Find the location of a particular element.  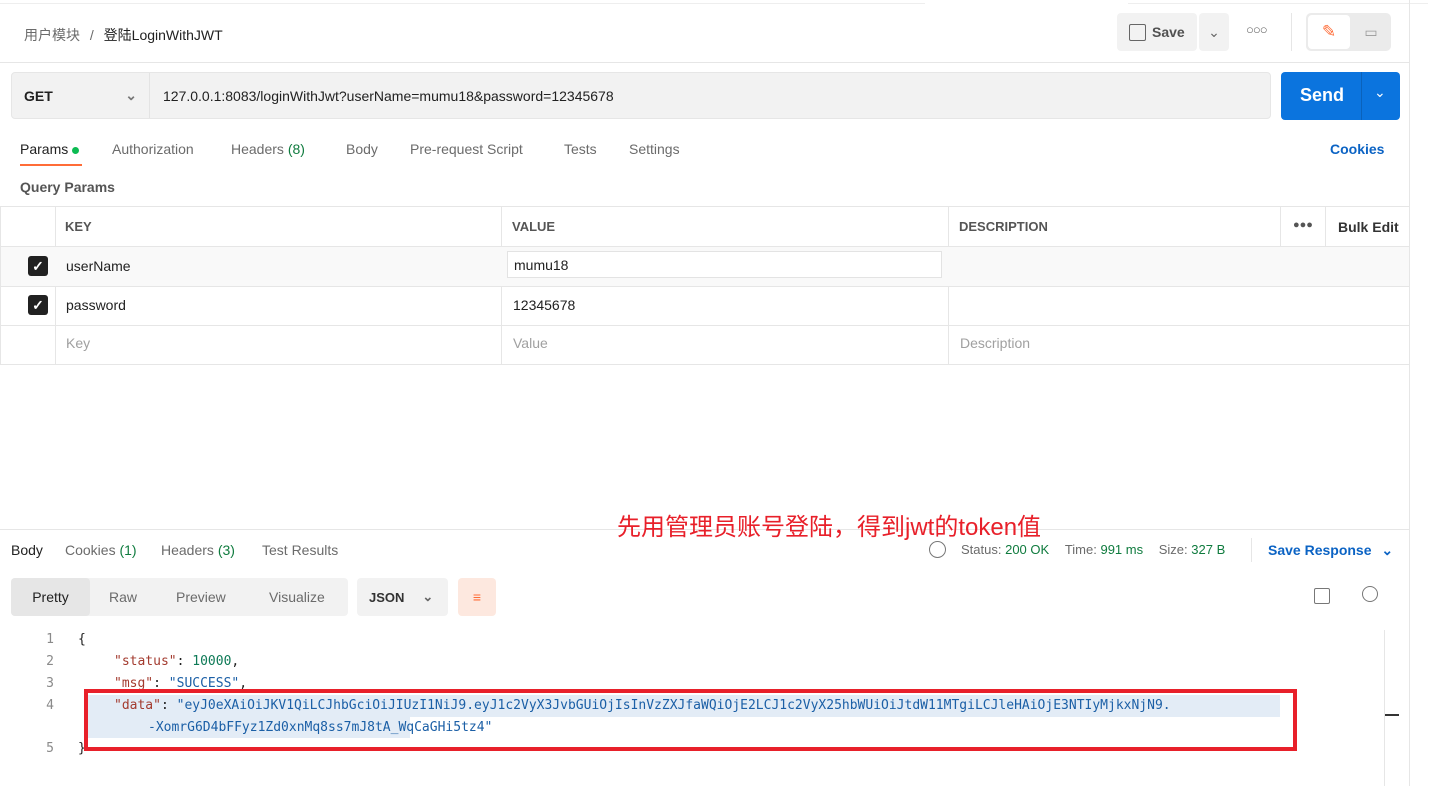

search-icon is located at coordinates (1370, 594).